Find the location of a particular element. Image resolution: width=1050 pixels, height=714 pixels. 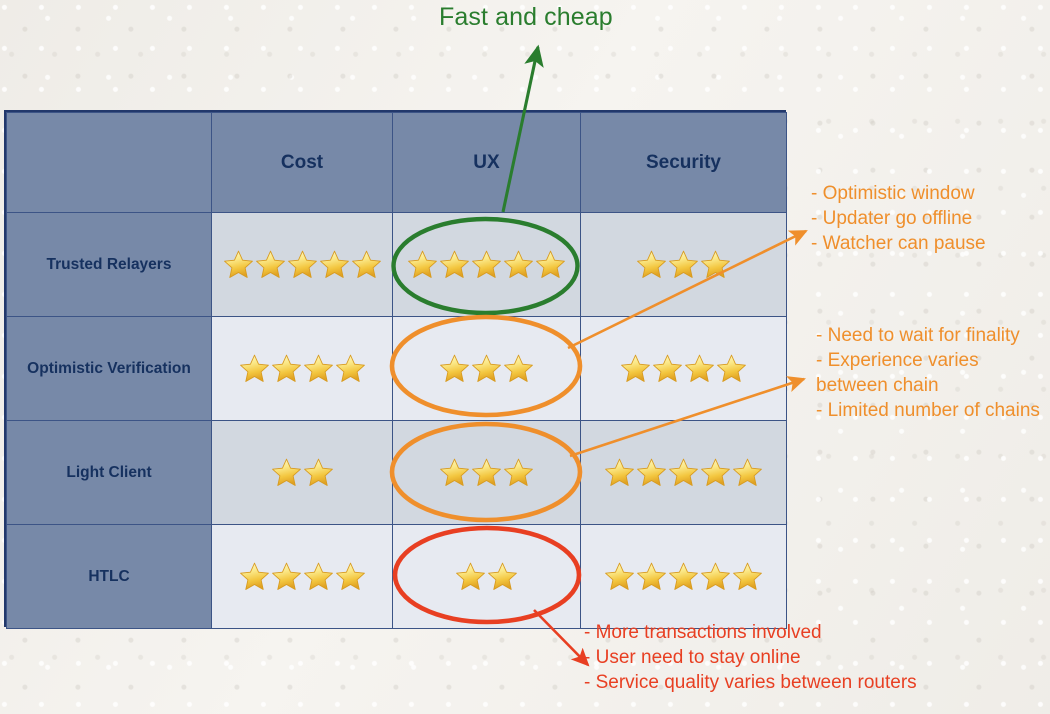

table-row: Light Client is located at coordinates (396, 472).